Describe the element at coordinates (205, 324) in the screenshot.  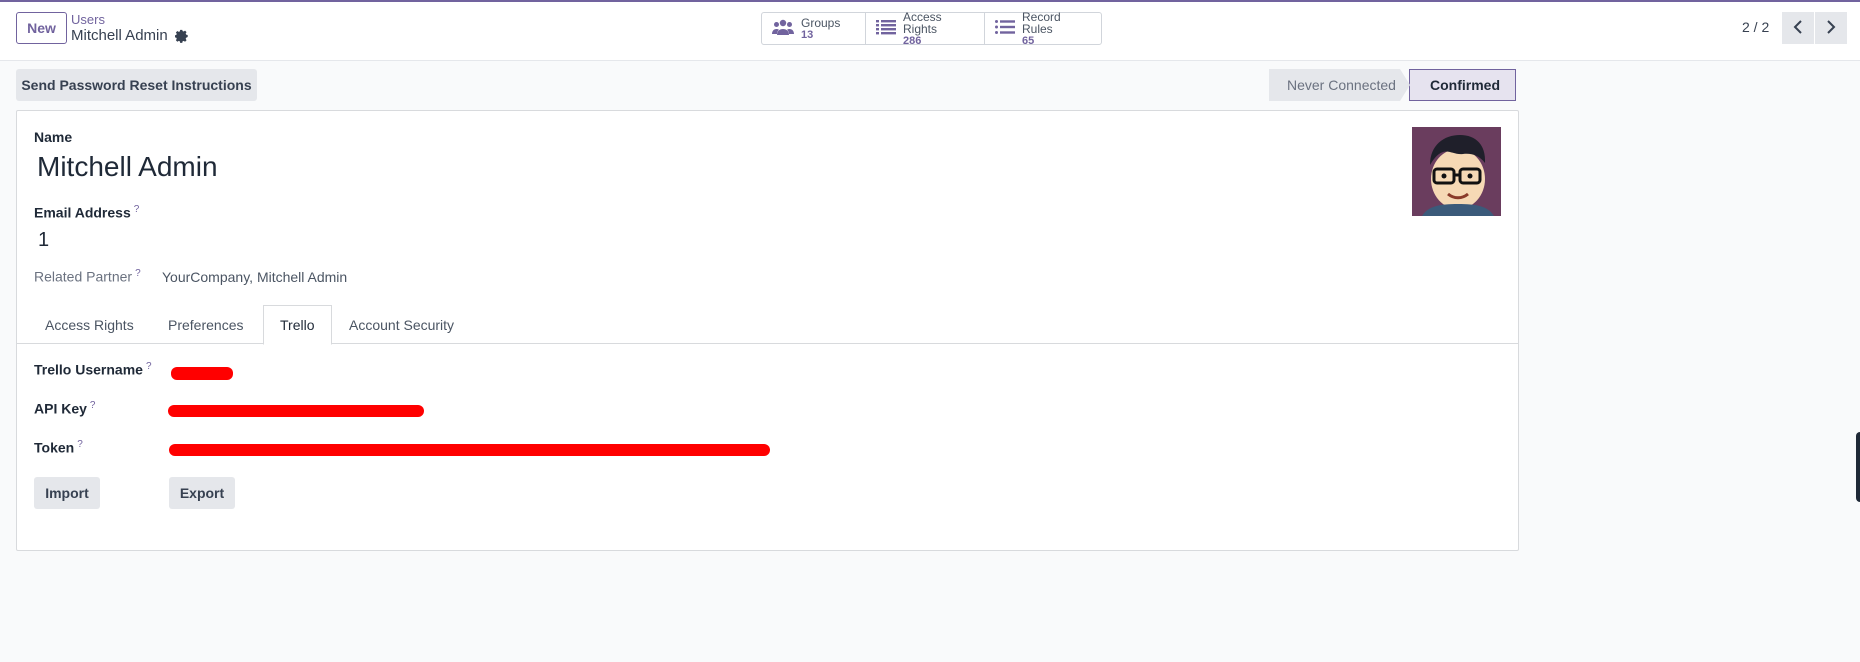
I see `tab-preferences: Preferences` at that location.